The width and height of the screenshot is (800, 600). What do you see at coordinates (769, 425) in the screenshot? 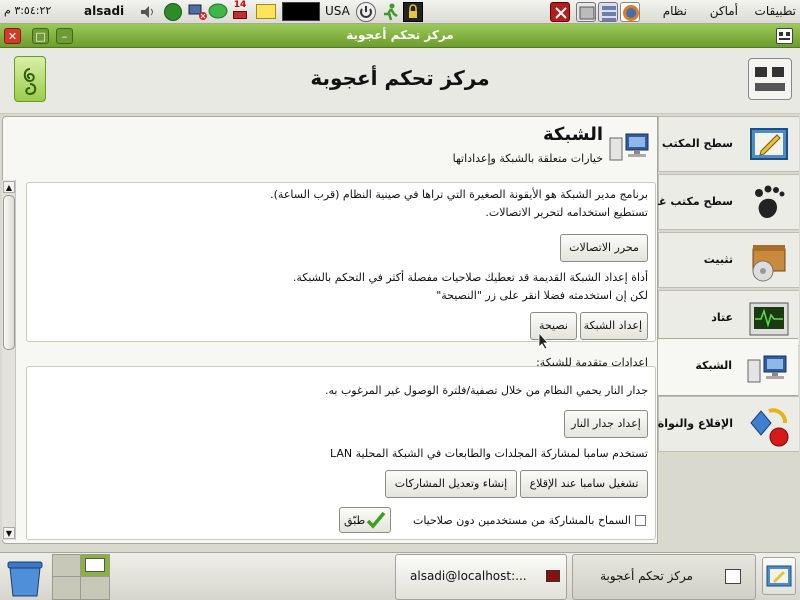
I see `boot-kernel-icon` at bounding box center [769, 425].